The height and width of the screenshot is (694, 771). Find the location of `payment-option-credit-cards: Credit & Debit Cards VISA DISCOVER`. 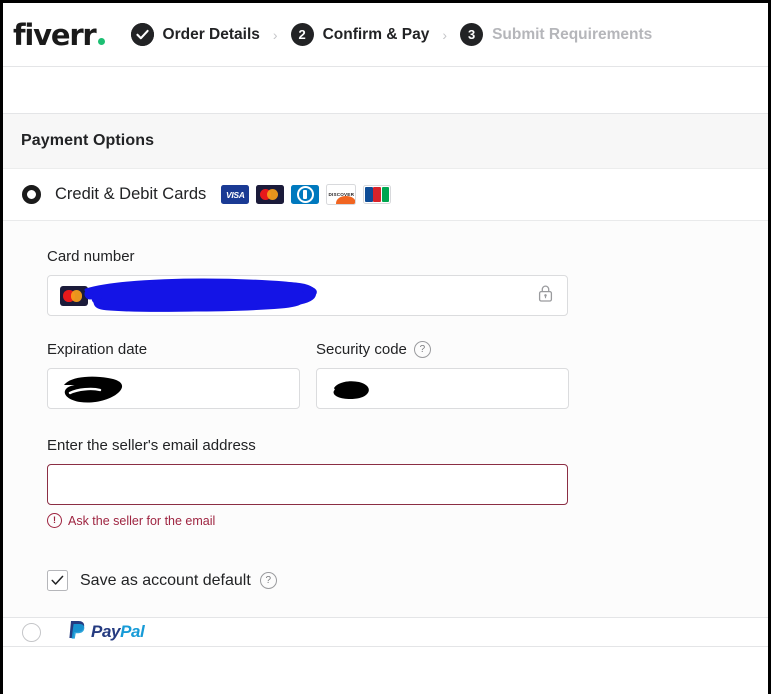

payment-option-credit-cards: Credit & Debit Cards VISA DISCOVER is located at coordinates (385, 195).